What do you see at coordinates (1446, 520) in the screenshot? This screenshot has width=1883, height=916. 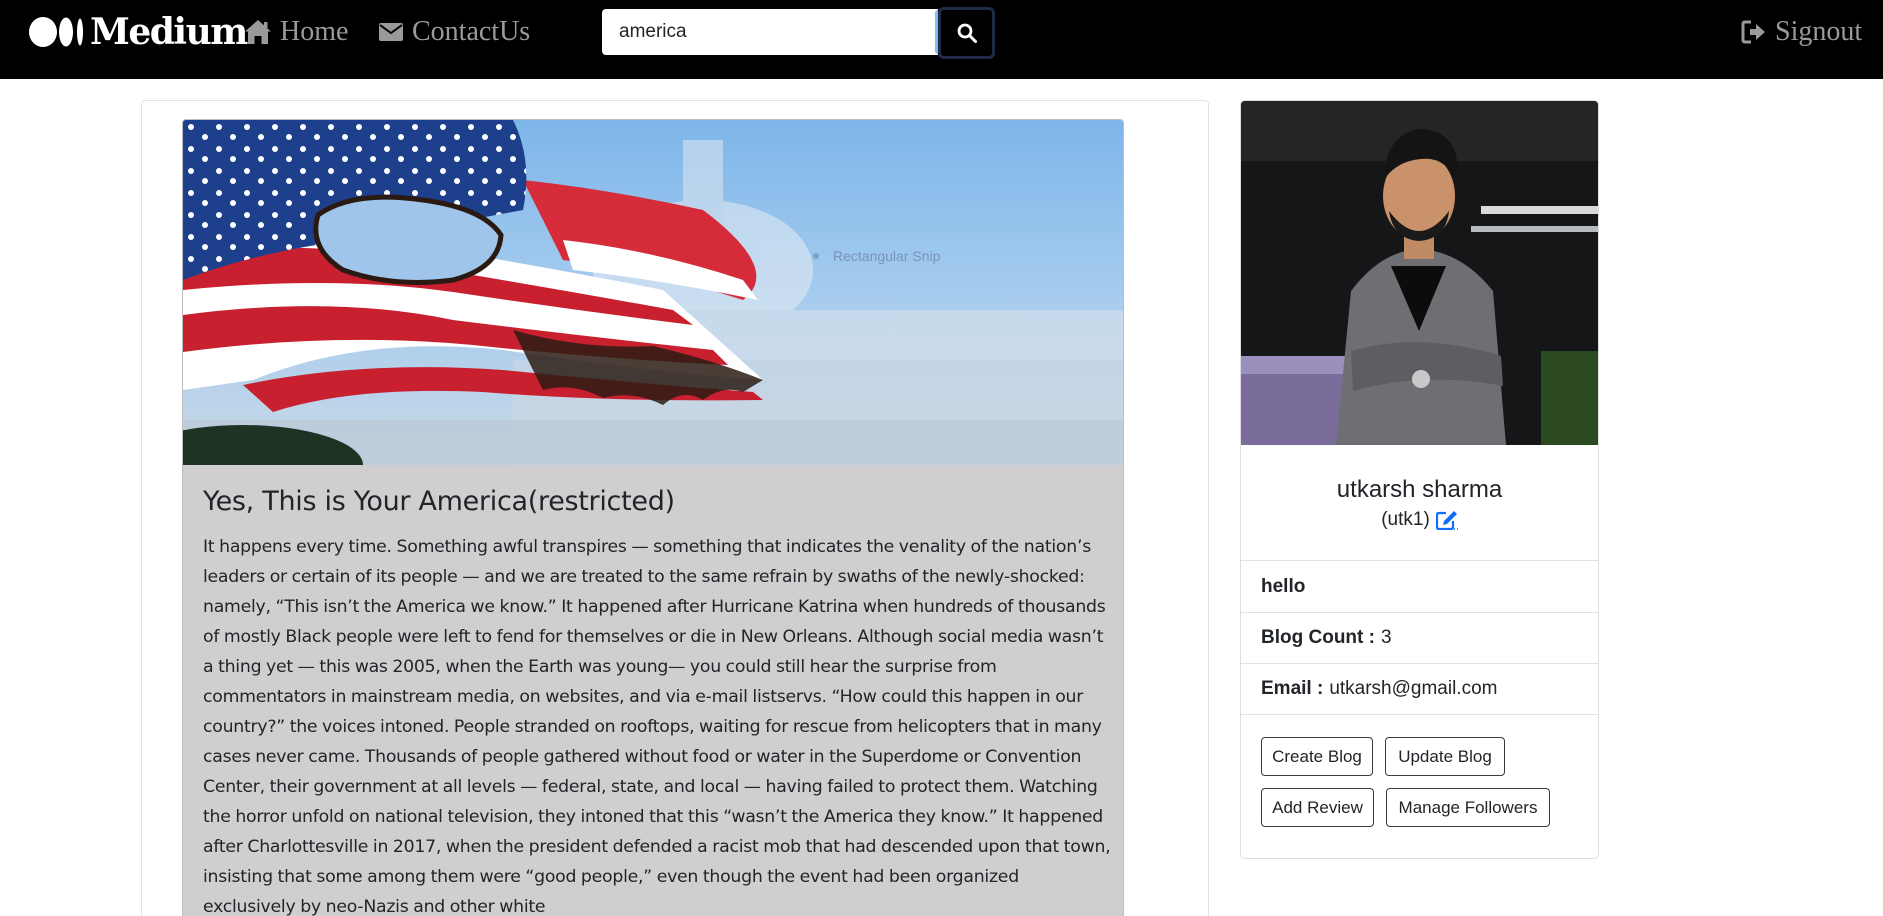 I see `edit-icon` at bounding box center [1446, 520].